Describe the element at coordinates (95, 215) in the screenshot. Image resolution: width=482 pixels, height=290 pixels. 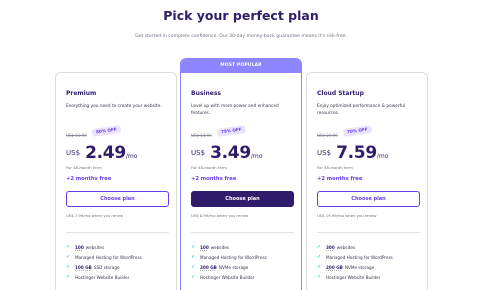
I see `renew-note: US$ 7.99/mo when you renew` at that location.